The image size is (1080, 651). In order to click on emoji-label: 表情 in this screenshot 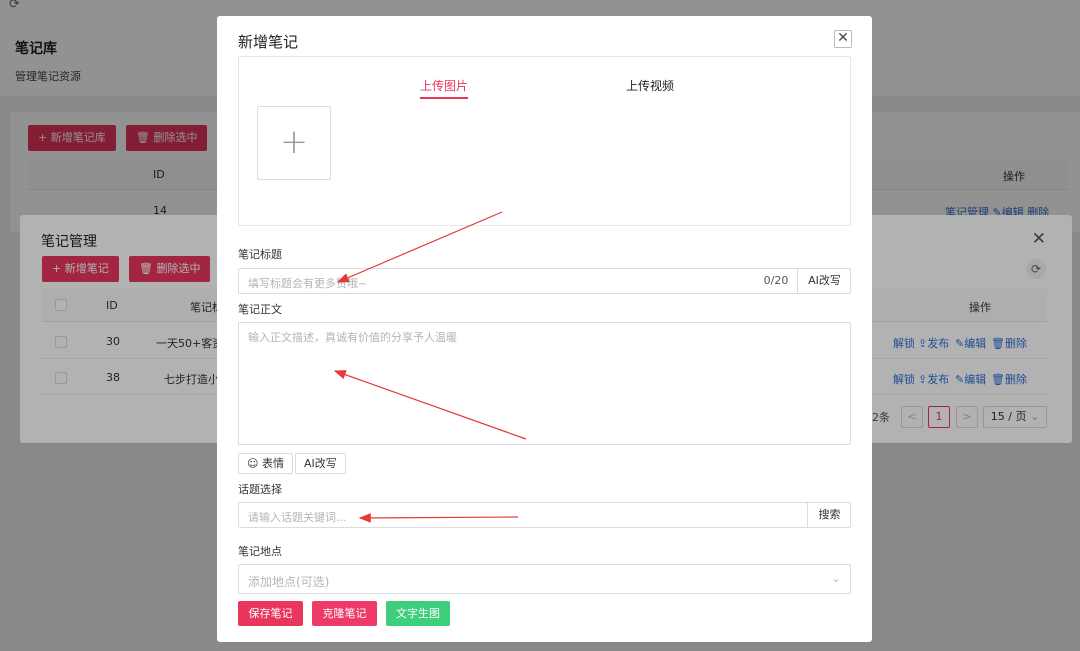, I will do `click(272, 463)`.